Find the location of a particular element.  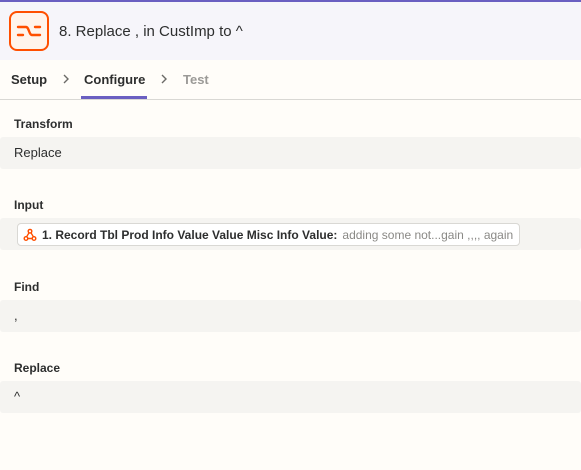

replace-field: ^ is located at coordinates (290, 397).